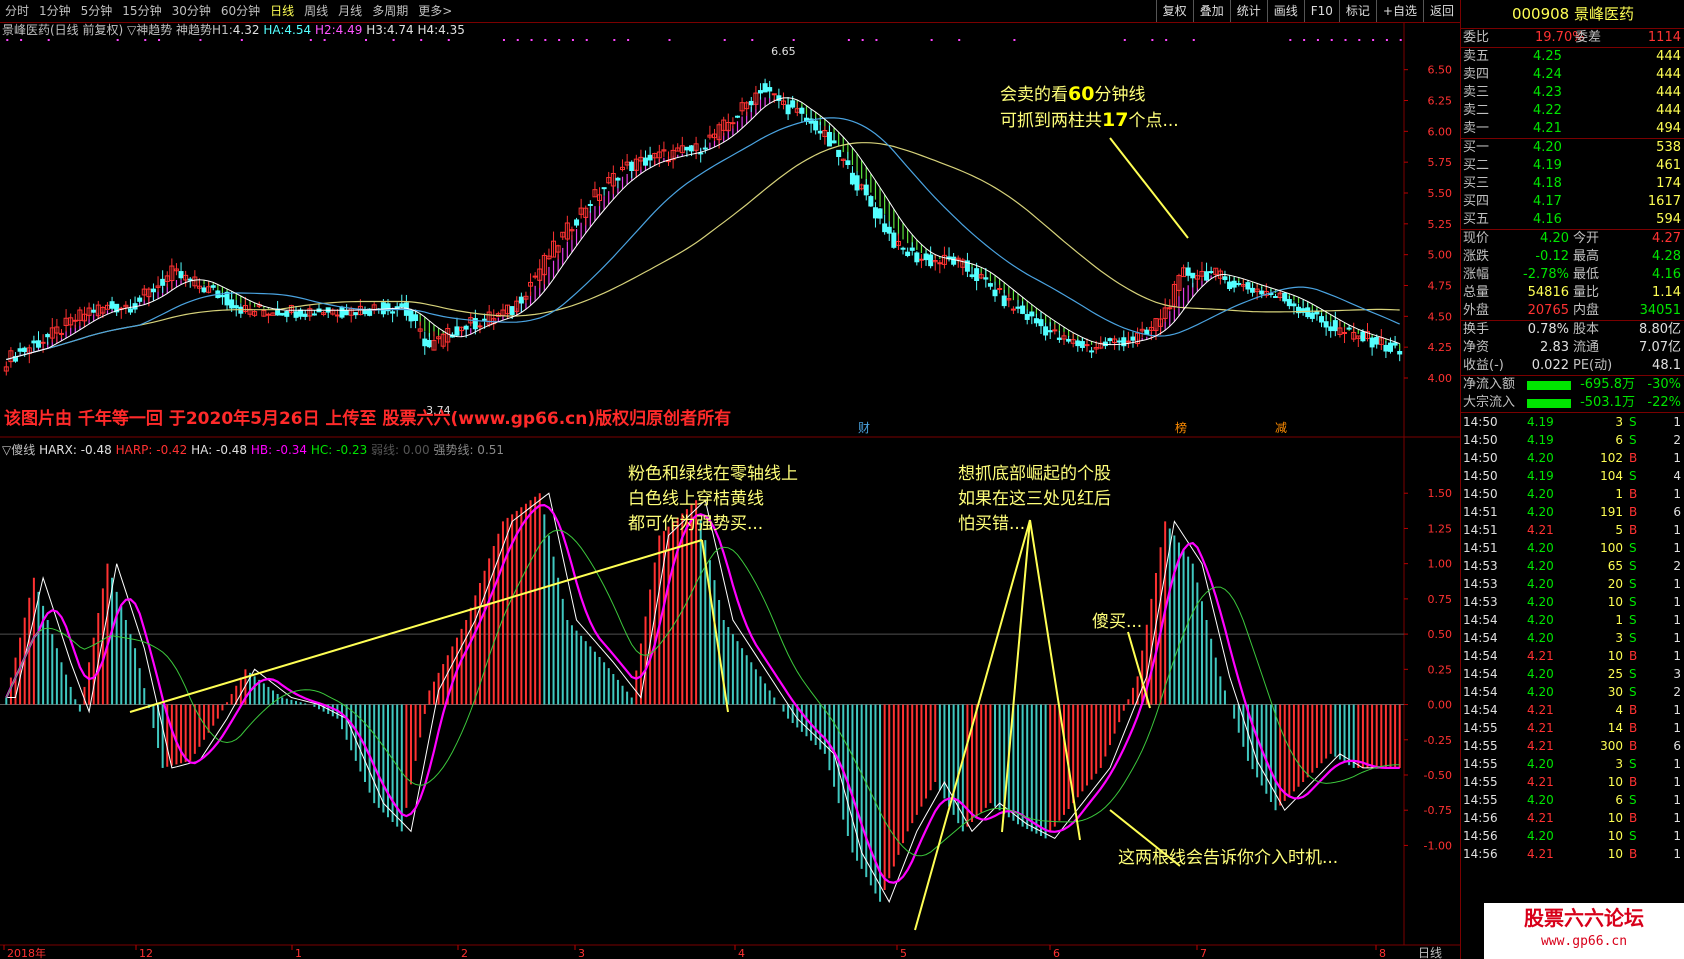 Image resolution: width=1684 pixels, height=959 pixels. I want to click on tick-row: 14:51 4.20 100 S 1, so click(1572, 548).